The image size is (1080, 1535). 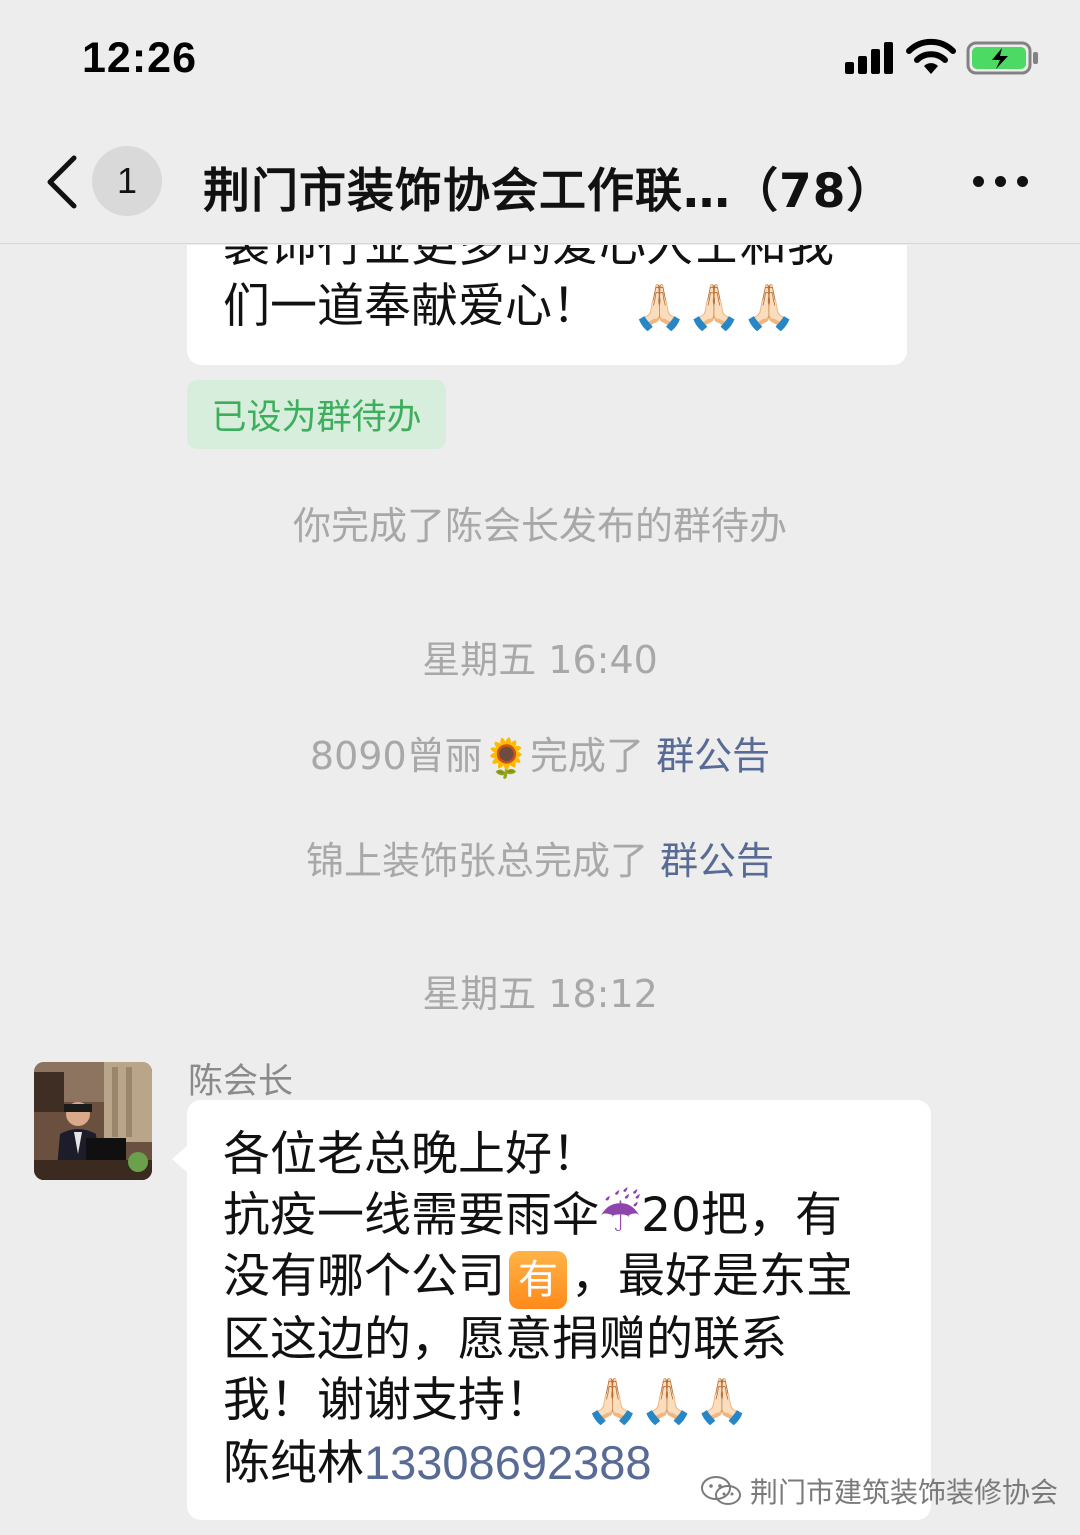 What do you see at coordinates (411, 1154) in the screenshot?
I see `message-line: 各位老总晚上好！` at bounding box center [411, 1154].